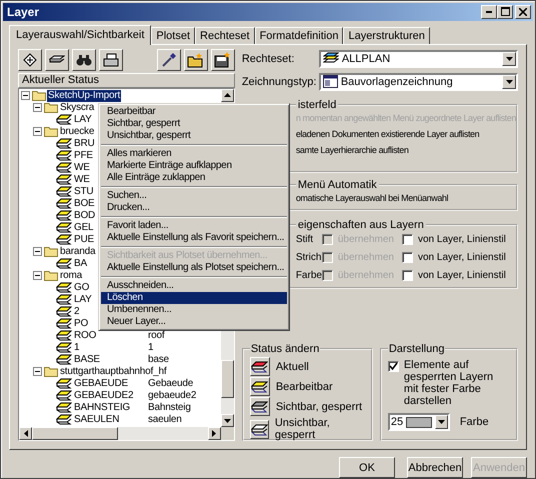  I want to click on radio-option: samte Layerhierarchie auflisten, so click(406, 149).